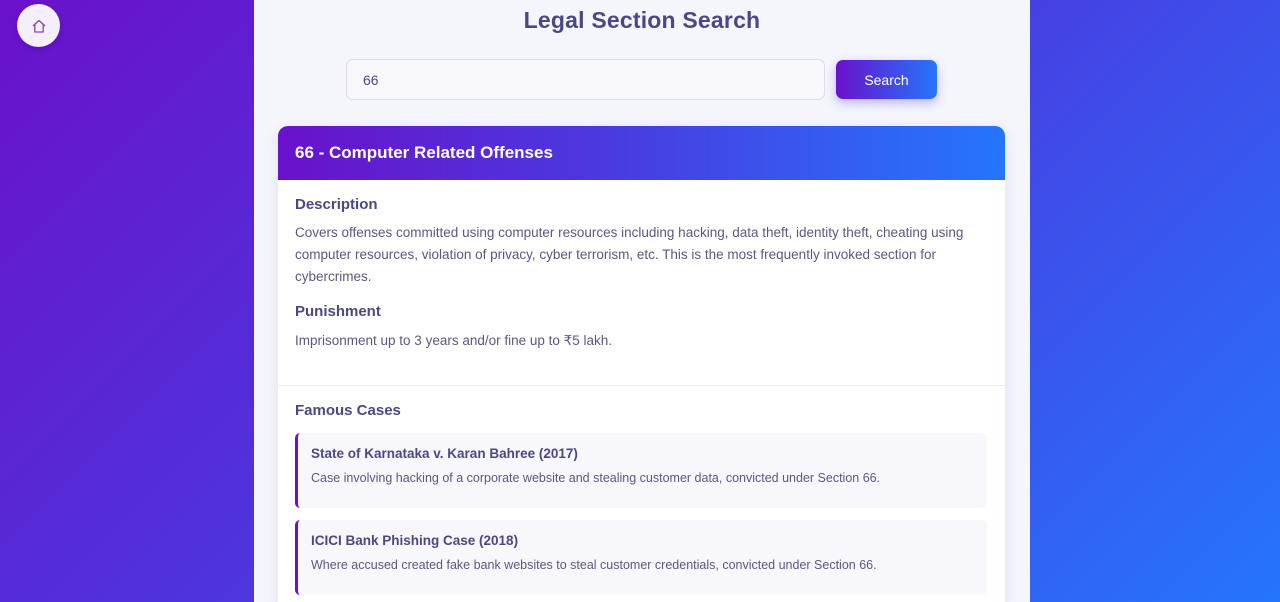 This screenshot has height=602, width=1280. Describe the element at coordinates (415, 540) in the screenshot. I see `case-title: ICICI Bank Phishing Case (2018)` at that location.